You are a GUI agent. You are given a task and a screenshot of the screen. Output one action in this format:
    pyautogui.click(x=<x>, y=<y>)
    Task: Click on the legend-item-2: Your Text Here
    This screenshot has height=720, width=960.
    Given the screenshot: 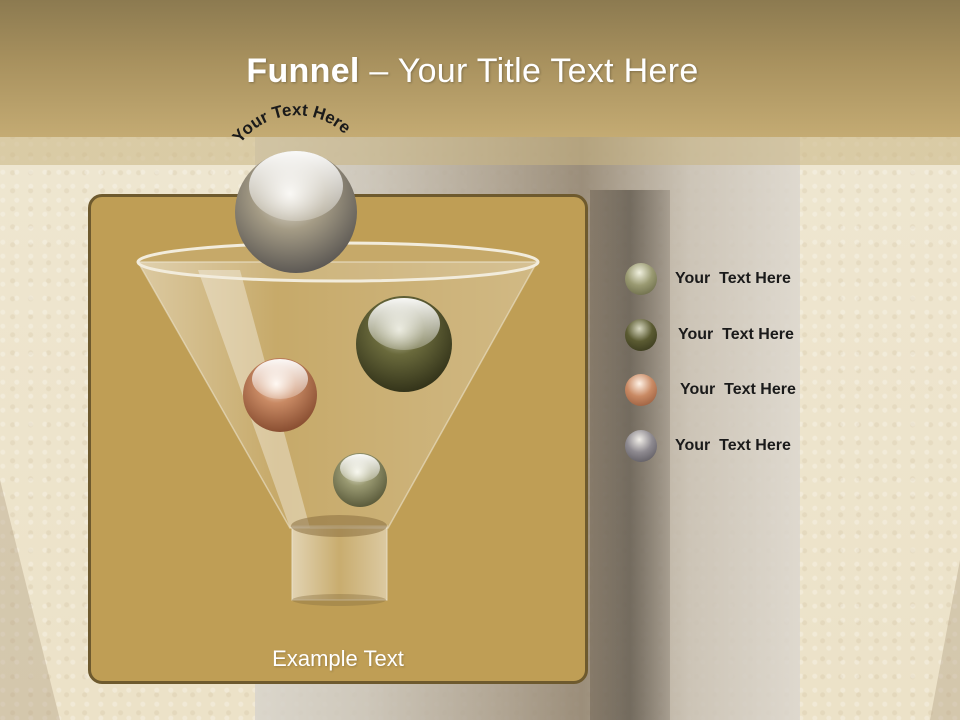 What is the action you would take?
    pyautogui.click(x=709, y=335)
    